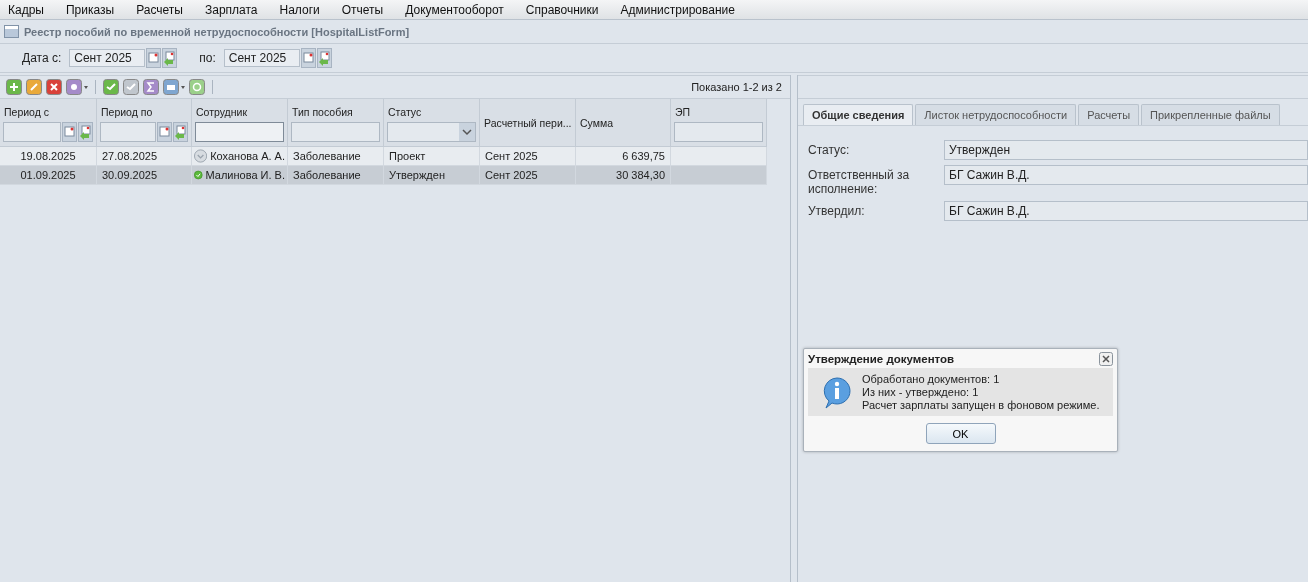 The width and height of the screenshot is (1308, 582). I want to click on menu-item: Приказы, so click(90, 9).